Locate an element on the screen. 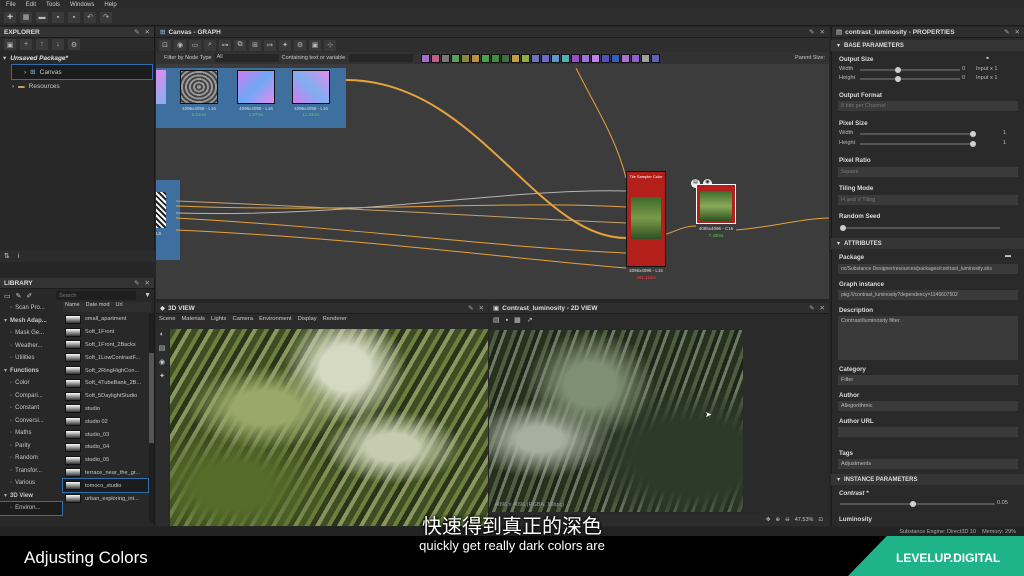  containing-input is located at coordinates (380, 58).